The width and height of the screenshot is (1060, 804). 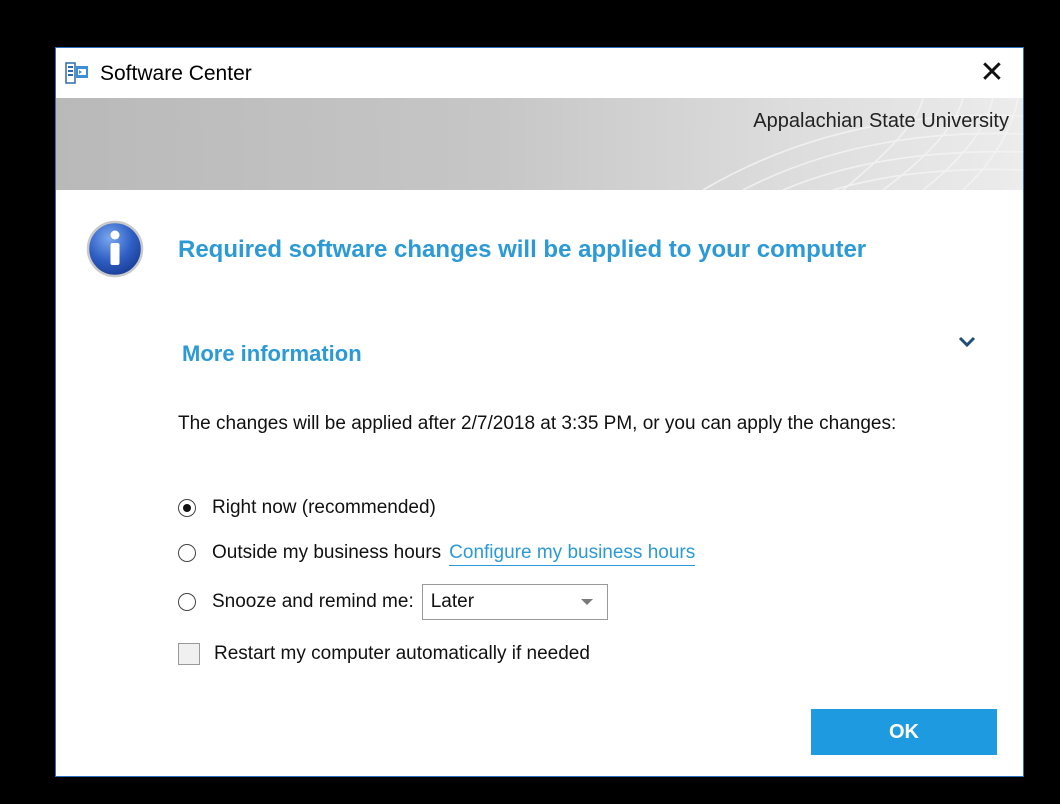 I want to click on window-title: Software Center, so click(x=176, y=73).